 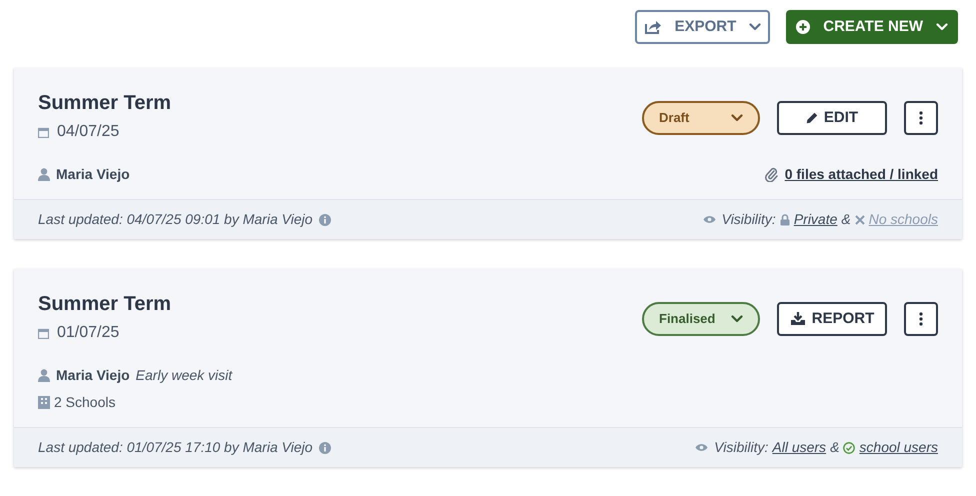 What do you see at coordinates (816, 219) in the screenshot?
I see `audience-link: Private` at bounding box center [816, 219].